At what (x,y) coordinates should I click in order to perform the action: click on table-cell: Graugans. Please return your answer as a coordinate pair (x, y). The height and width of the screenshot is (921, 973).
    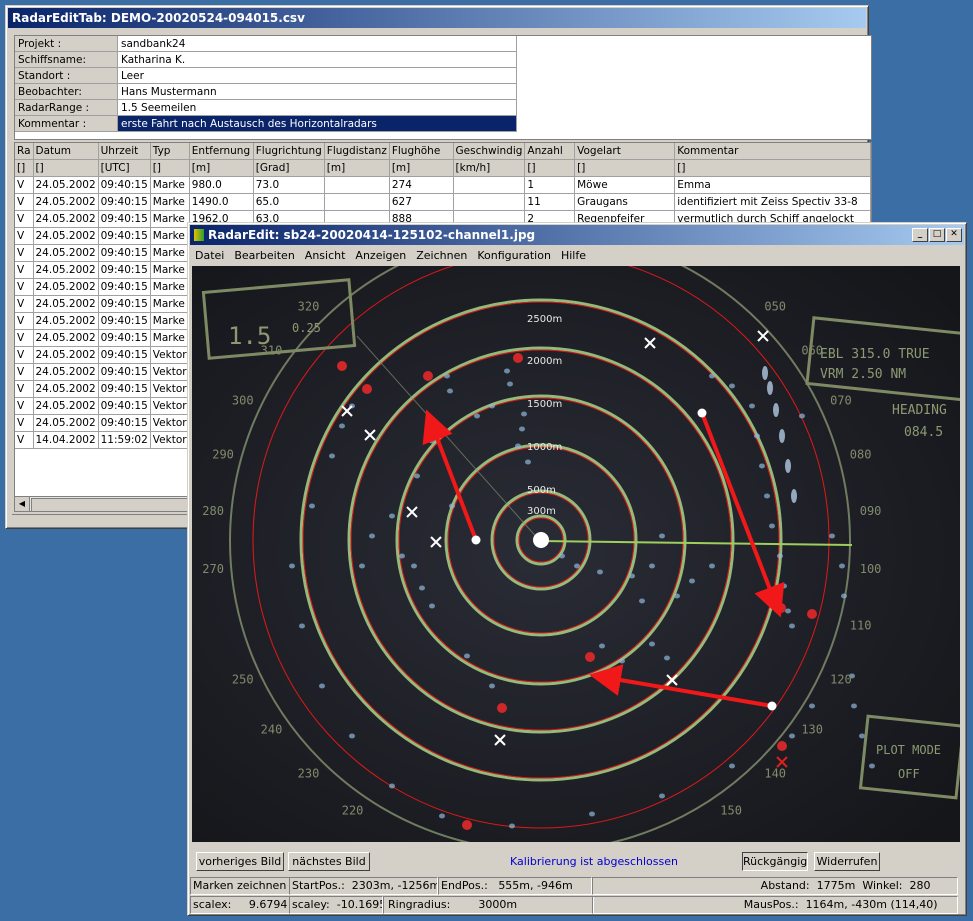
    Looking at the image, I should click on (625, 202).